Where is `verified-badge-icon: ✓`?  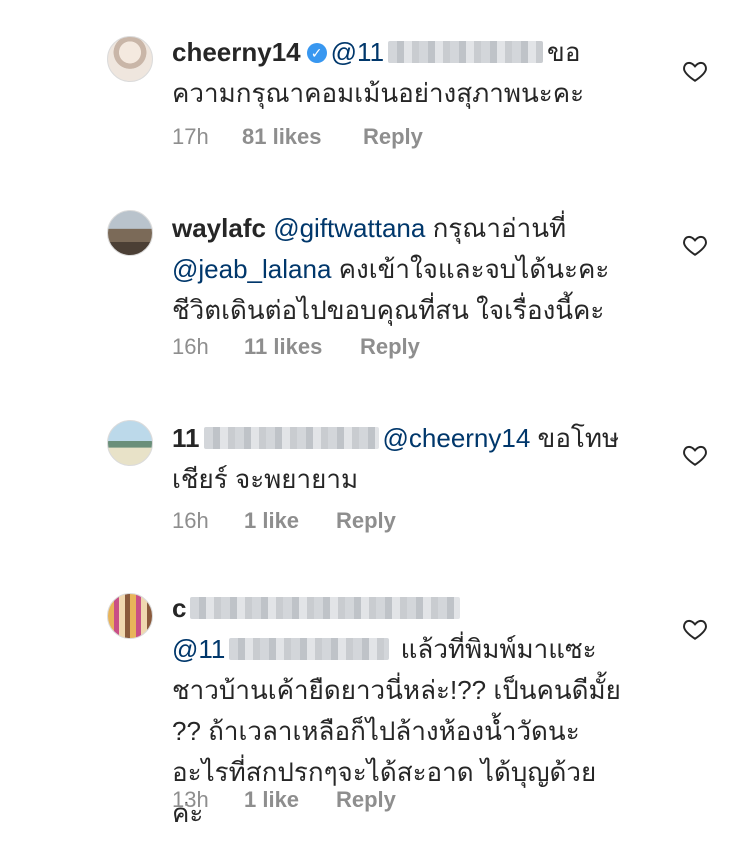 verified-badge-icon: ✓ is located at coordinates (316, 53).